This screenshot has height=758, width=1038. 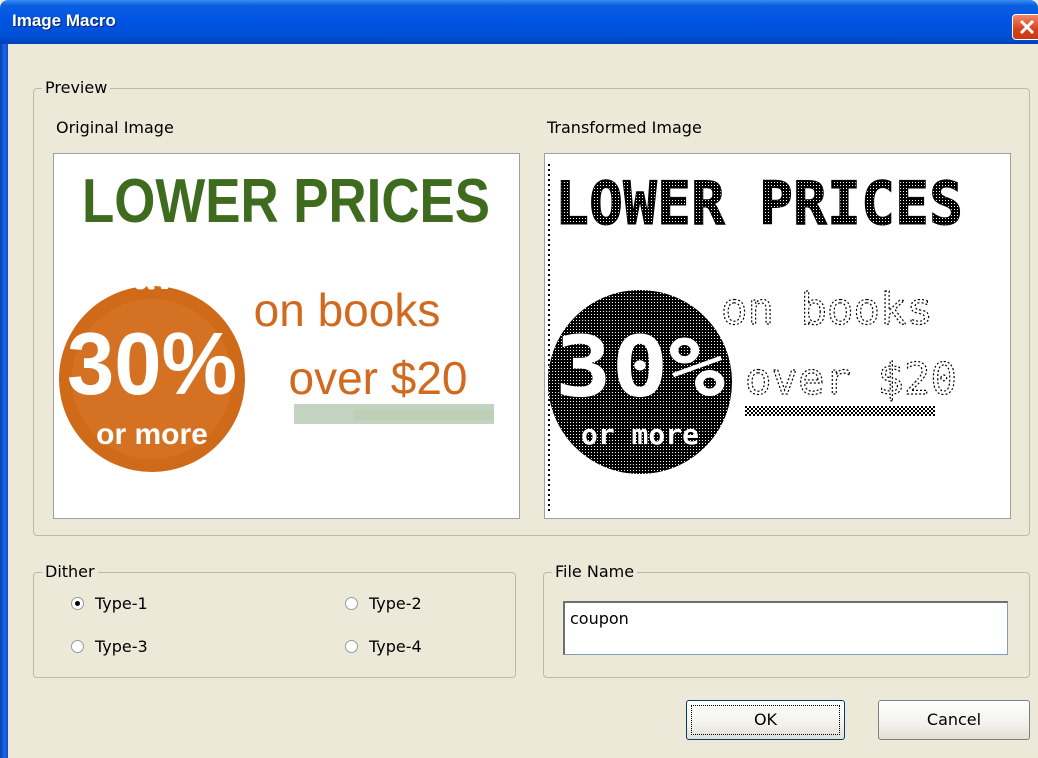 I want to click on file-name-legend: File Name, so click(x=595, y=572).